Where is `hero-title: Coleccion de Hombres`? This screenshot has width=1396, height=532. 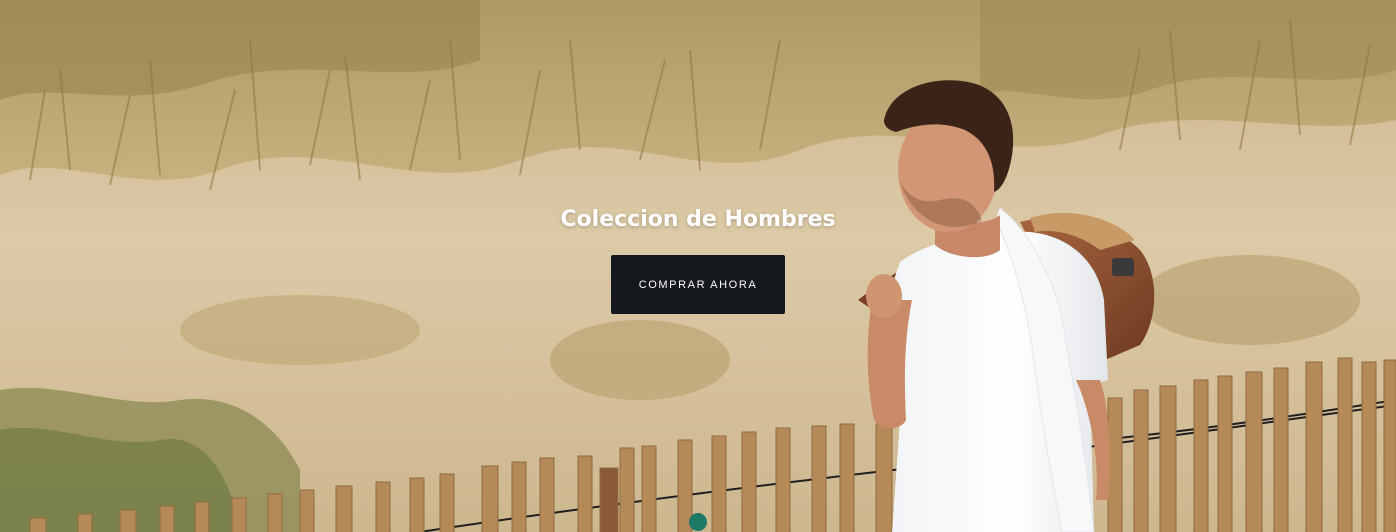
hero-title: Coleccion de Hombres is located at coordinates (698, 219).